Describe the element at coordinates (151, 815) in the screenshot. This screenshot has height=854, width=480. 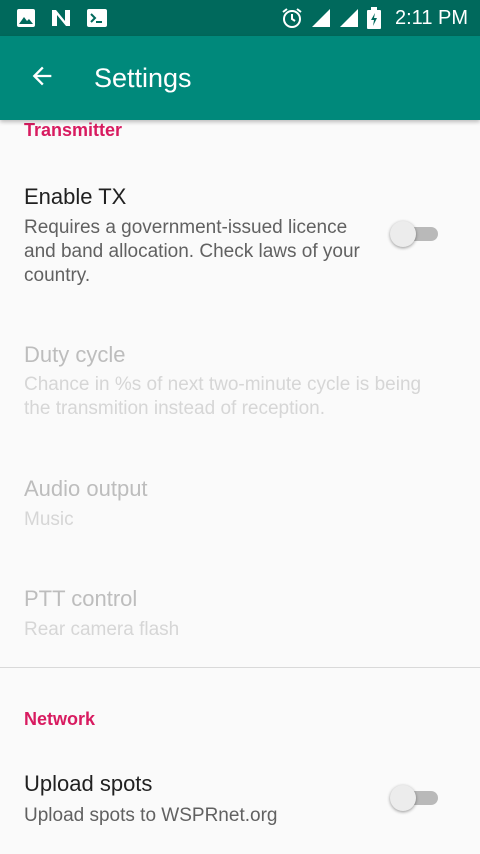
I see `pref-summary: Upload spots to WSPRnet.org` at that location.